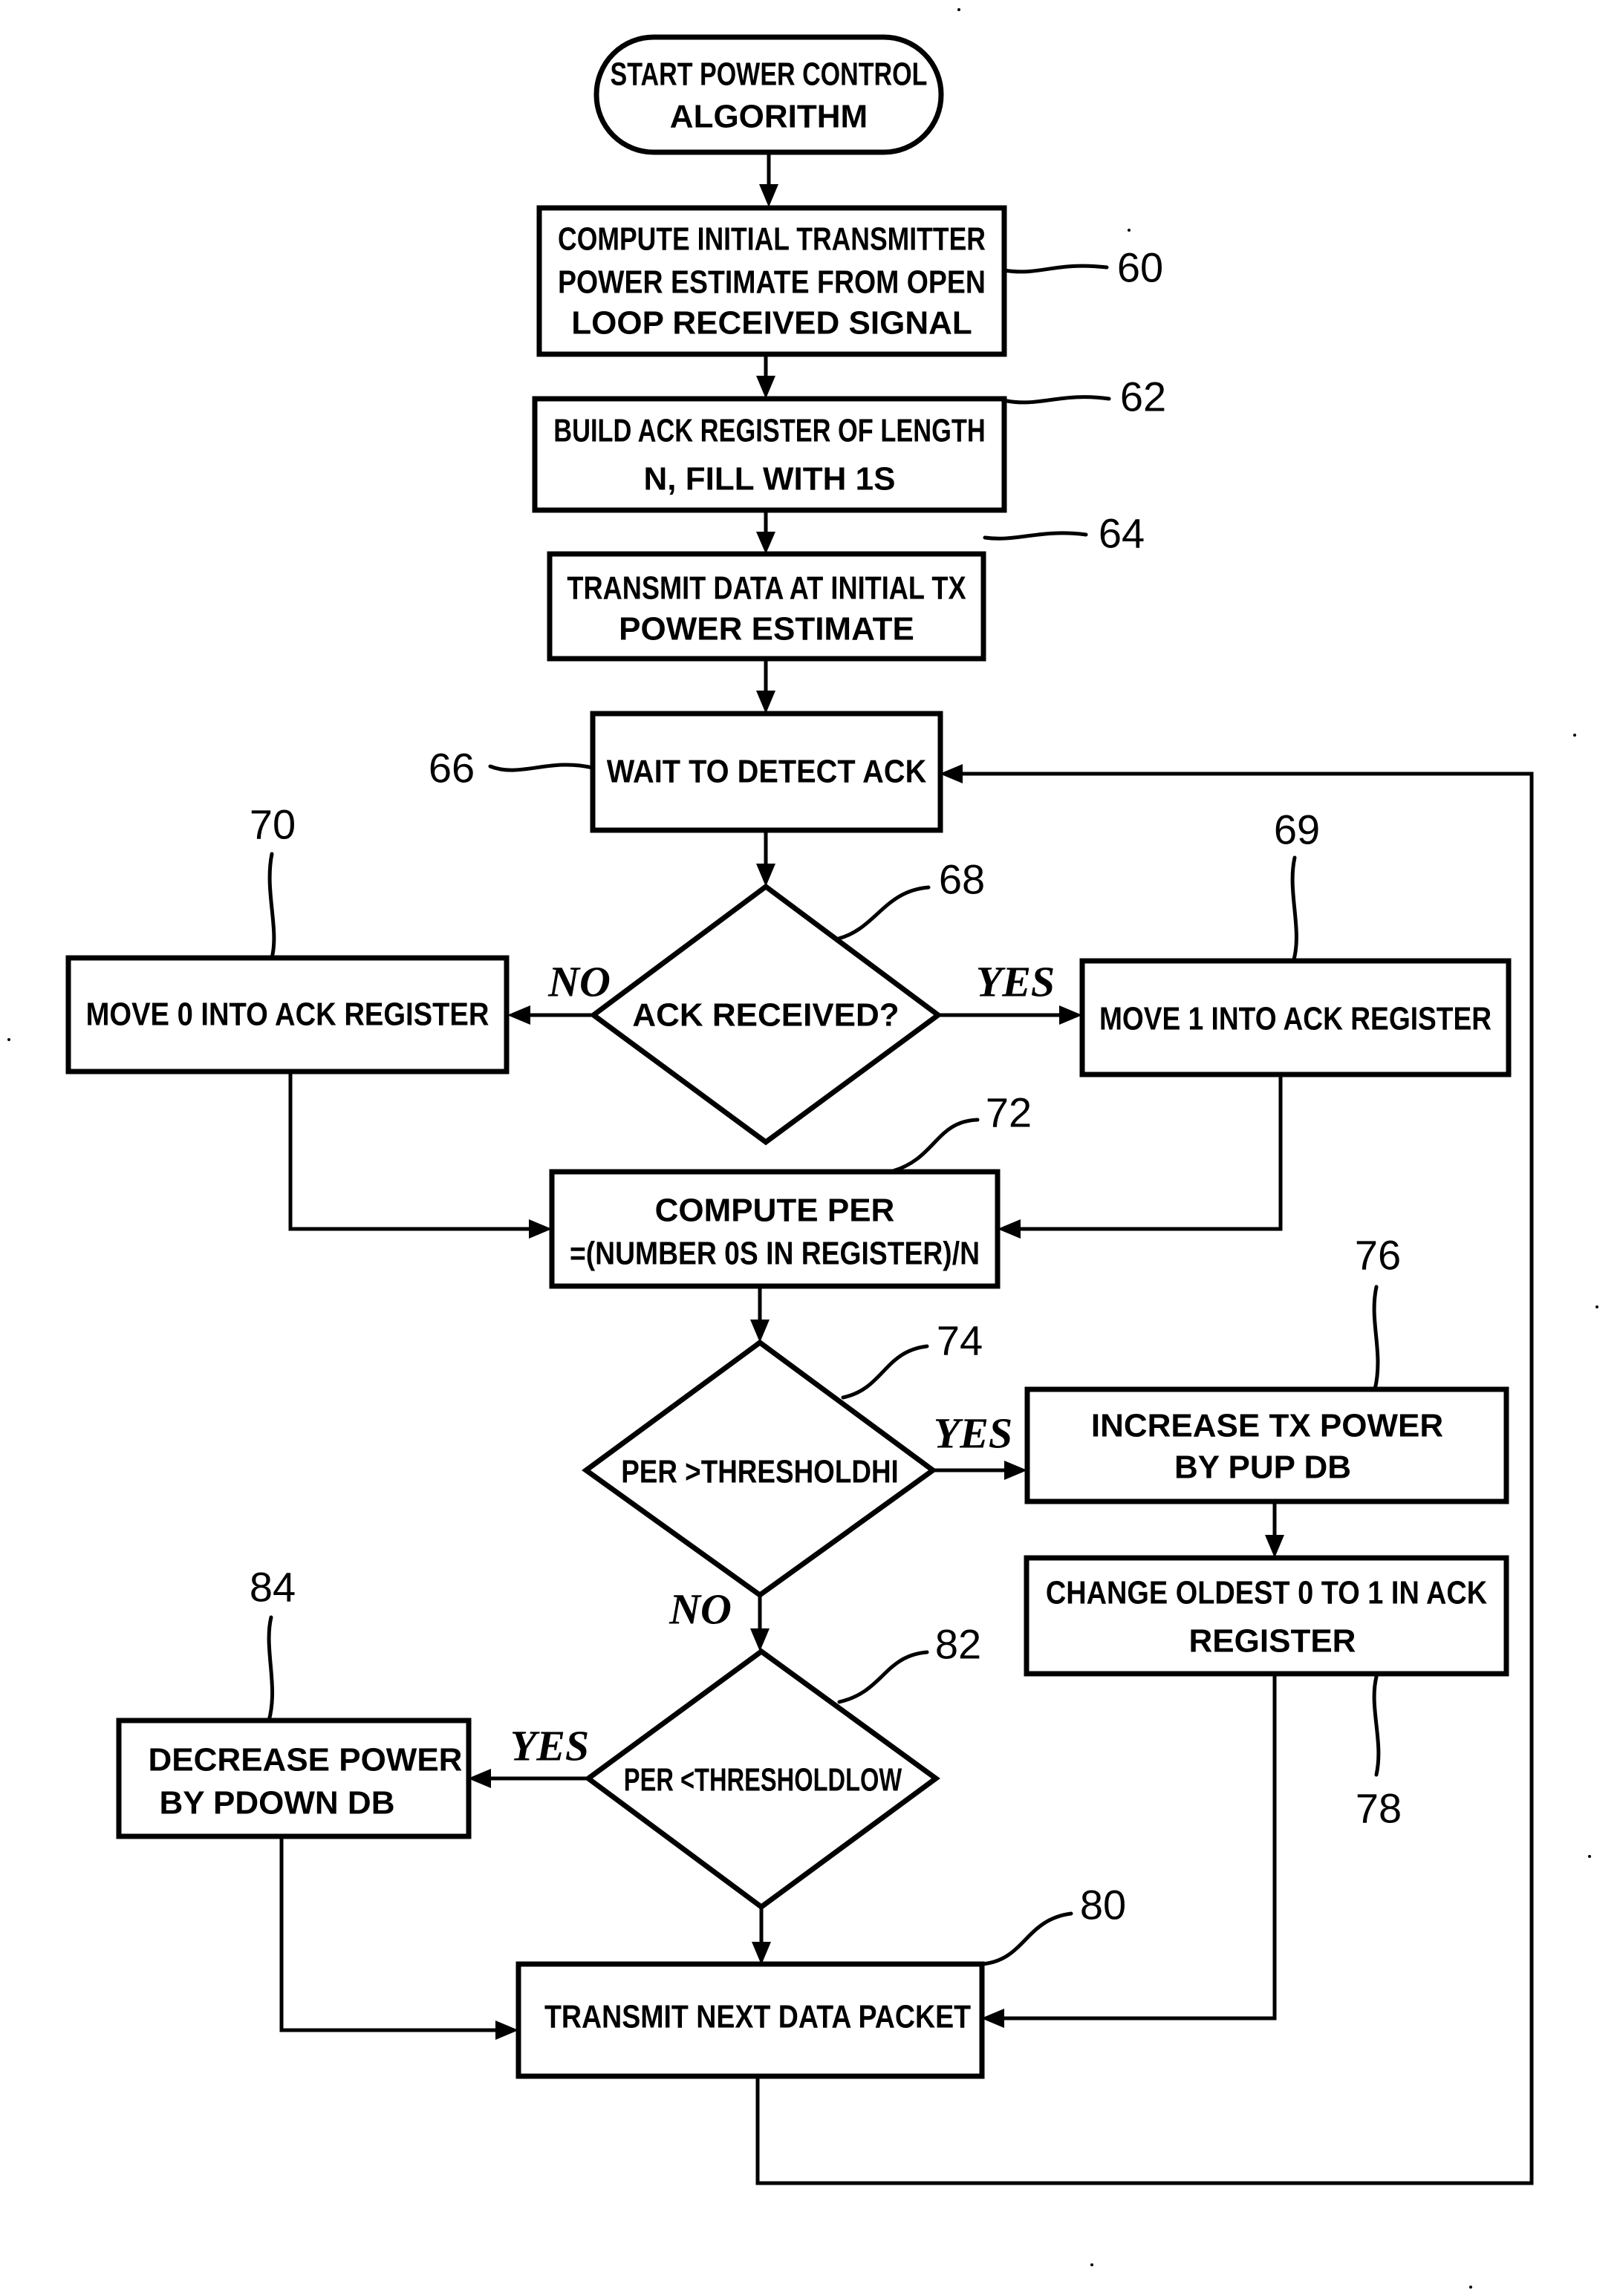  I want to click on node-start-line-2: ALGORITHM, so click(769, 117).